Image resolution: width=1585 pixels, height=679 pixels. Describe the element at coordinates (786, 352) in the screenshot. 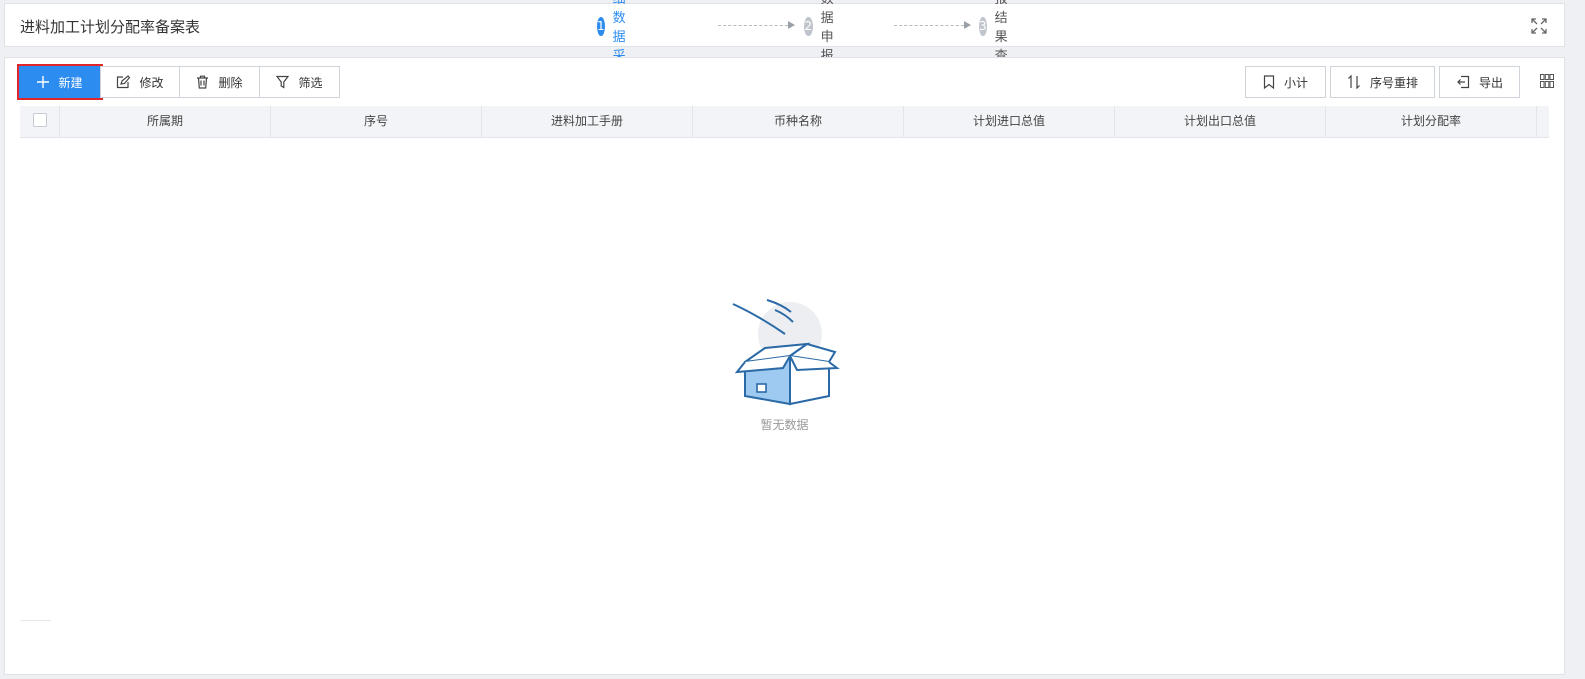

I see `empty-box-icon` at that location.